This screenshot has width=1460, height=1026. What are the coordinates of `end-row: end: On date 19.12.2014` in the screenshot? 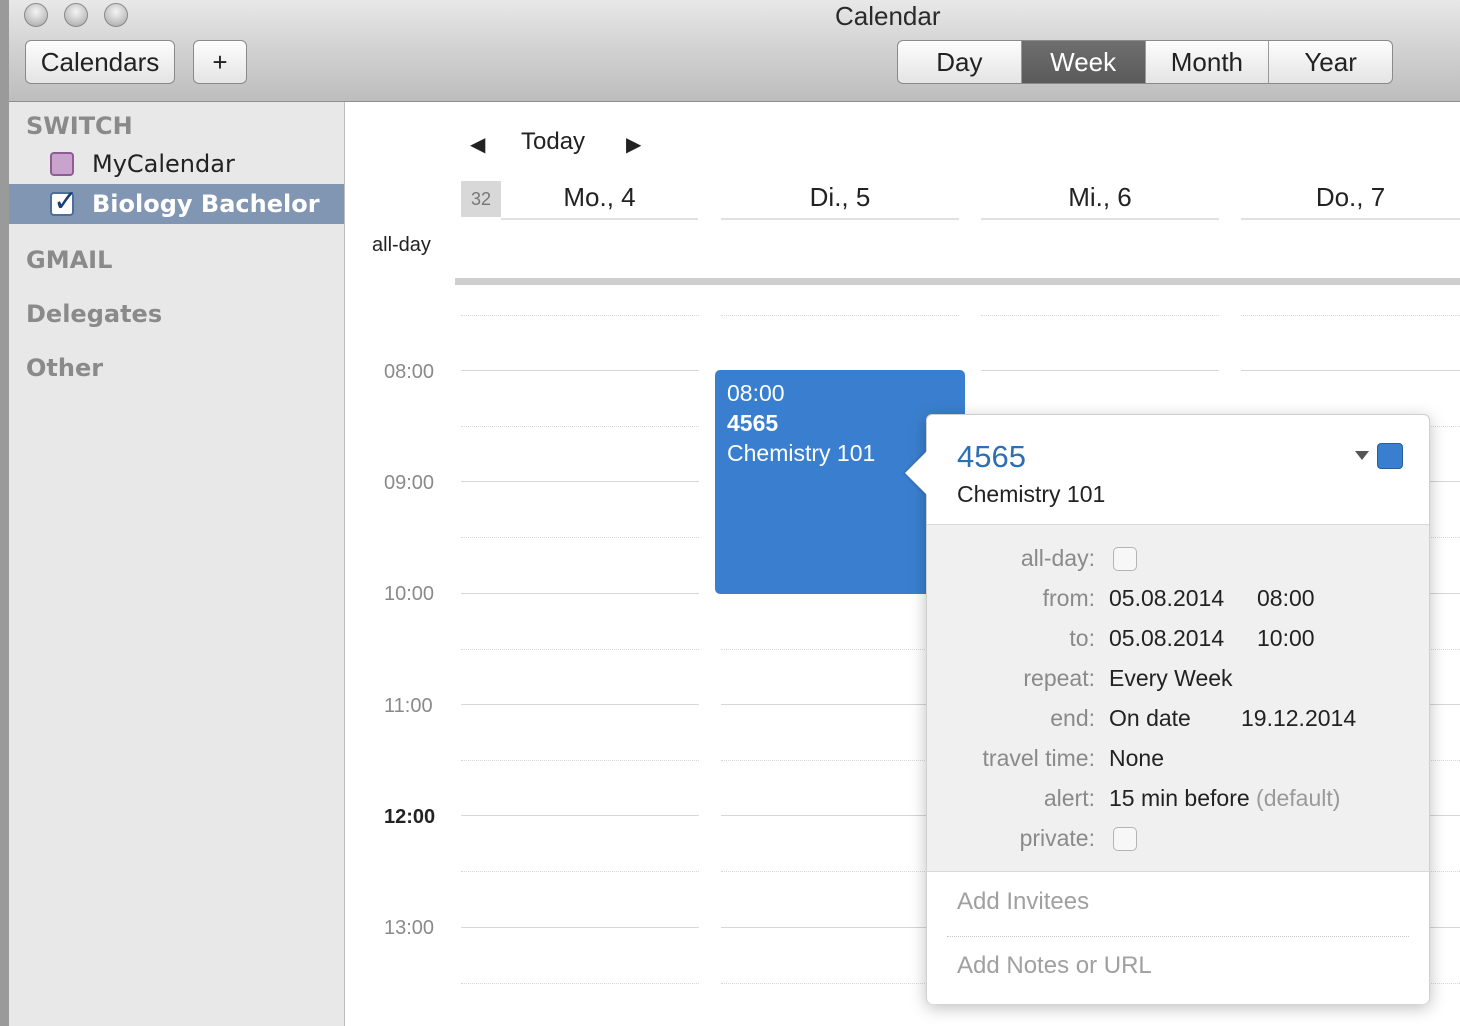 It's located at (1178, 720).